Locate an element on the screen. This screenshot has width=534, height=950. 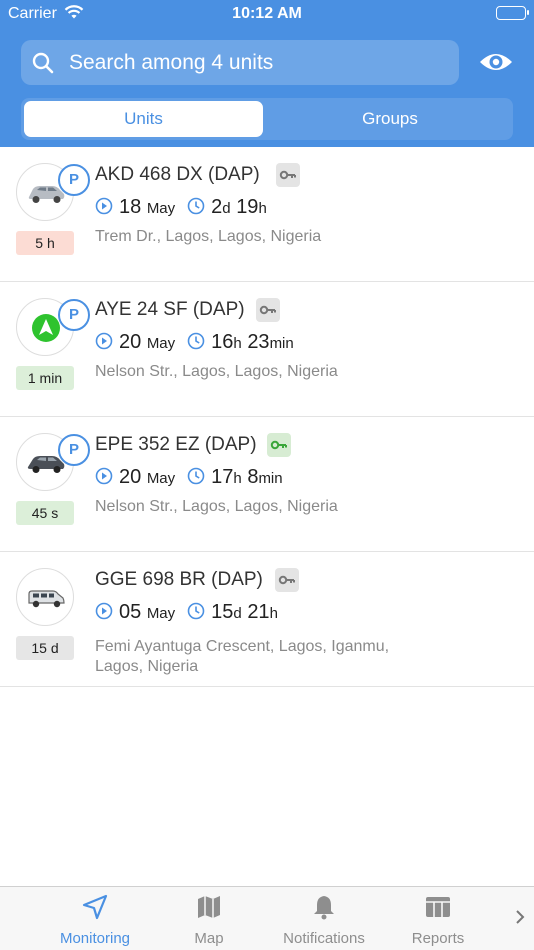
unit-name: AKD 468 DX (DAP) is located at coordinates (177, 174).